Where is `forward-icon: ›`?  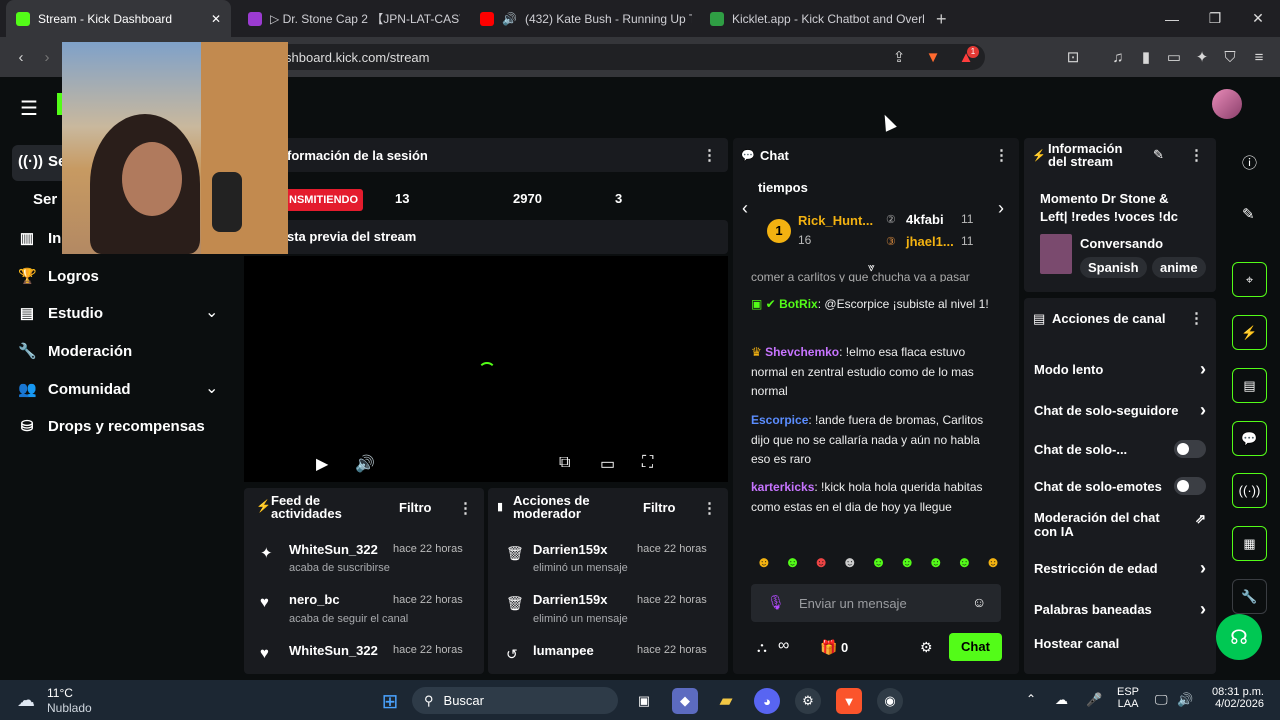
forward-icon: › is located at coordinates (47, 57).